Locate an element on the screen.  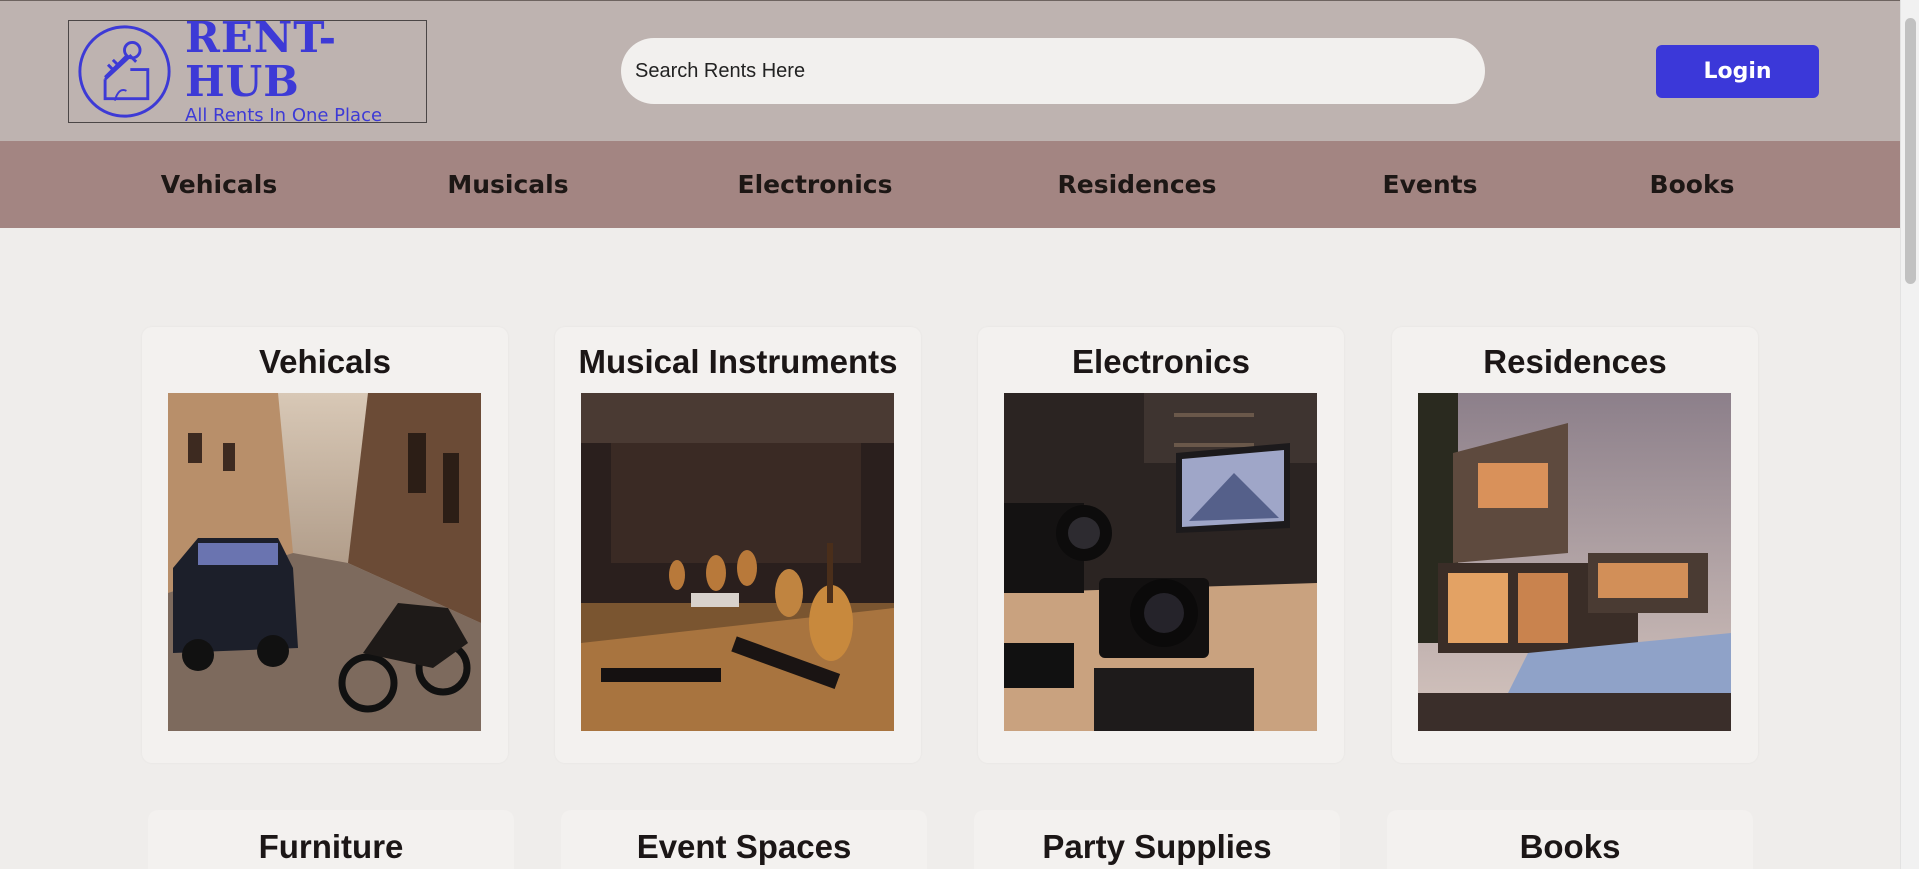
category-card-party-supplies: Party Supplies is located at coordinates (1157, 839).